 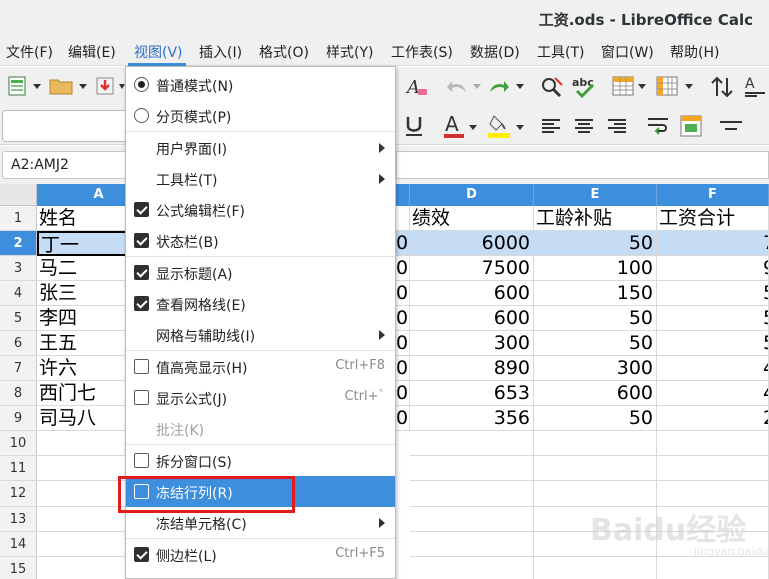 What do you see at coordinates (66, 126) in the screenshot?
I see `font-name-combobox` at bounding box center [66, 126].